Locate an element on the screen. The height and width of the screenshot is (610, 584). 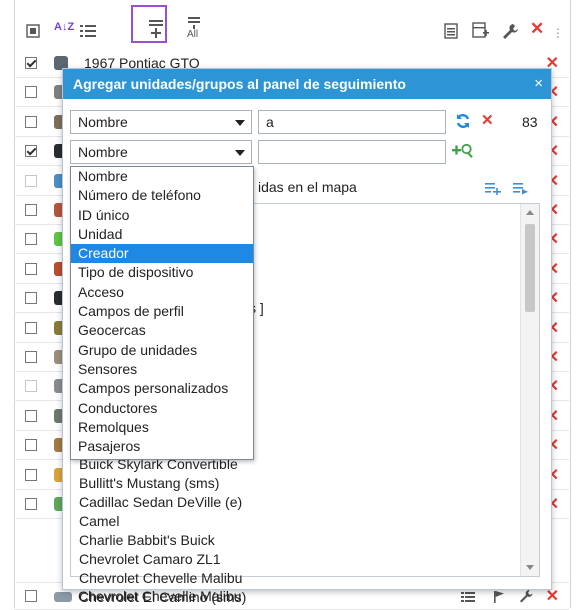
list-item: Chevrolet Chevelle Malibu is located at coordinates (160, 578).